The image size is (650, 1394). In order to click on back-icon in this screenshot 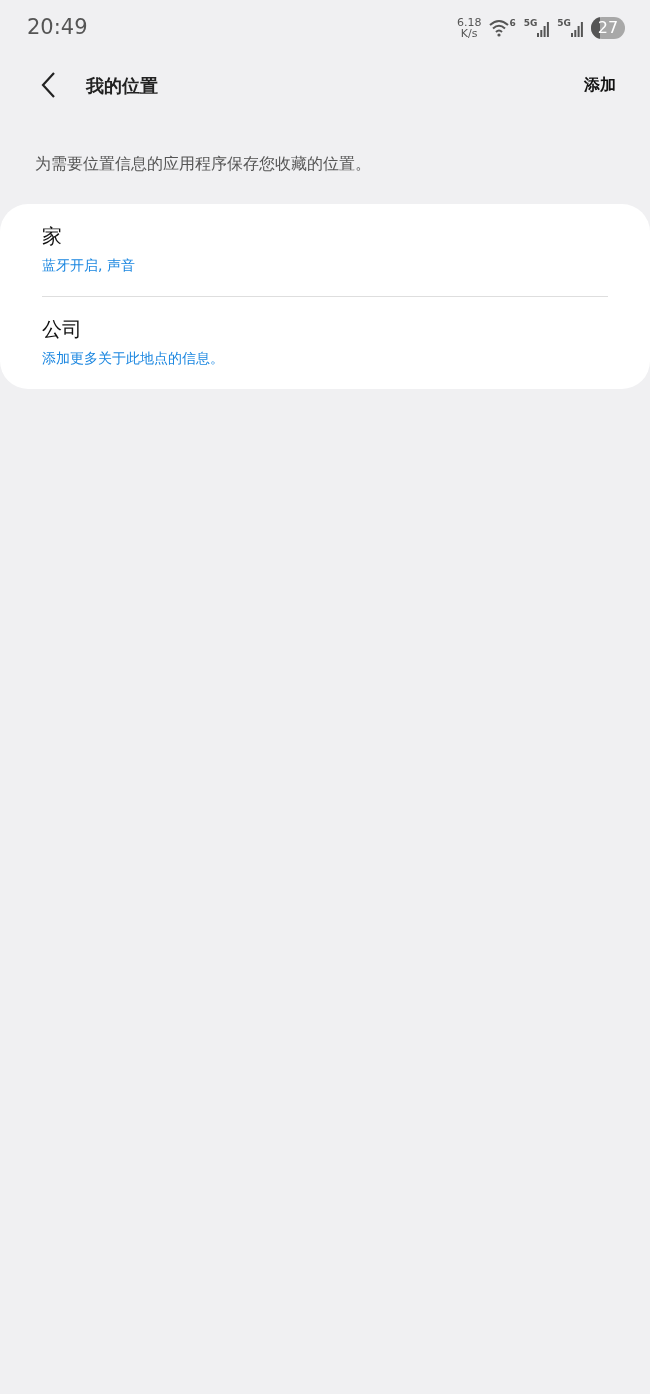, I will do `click(48, 85)`.